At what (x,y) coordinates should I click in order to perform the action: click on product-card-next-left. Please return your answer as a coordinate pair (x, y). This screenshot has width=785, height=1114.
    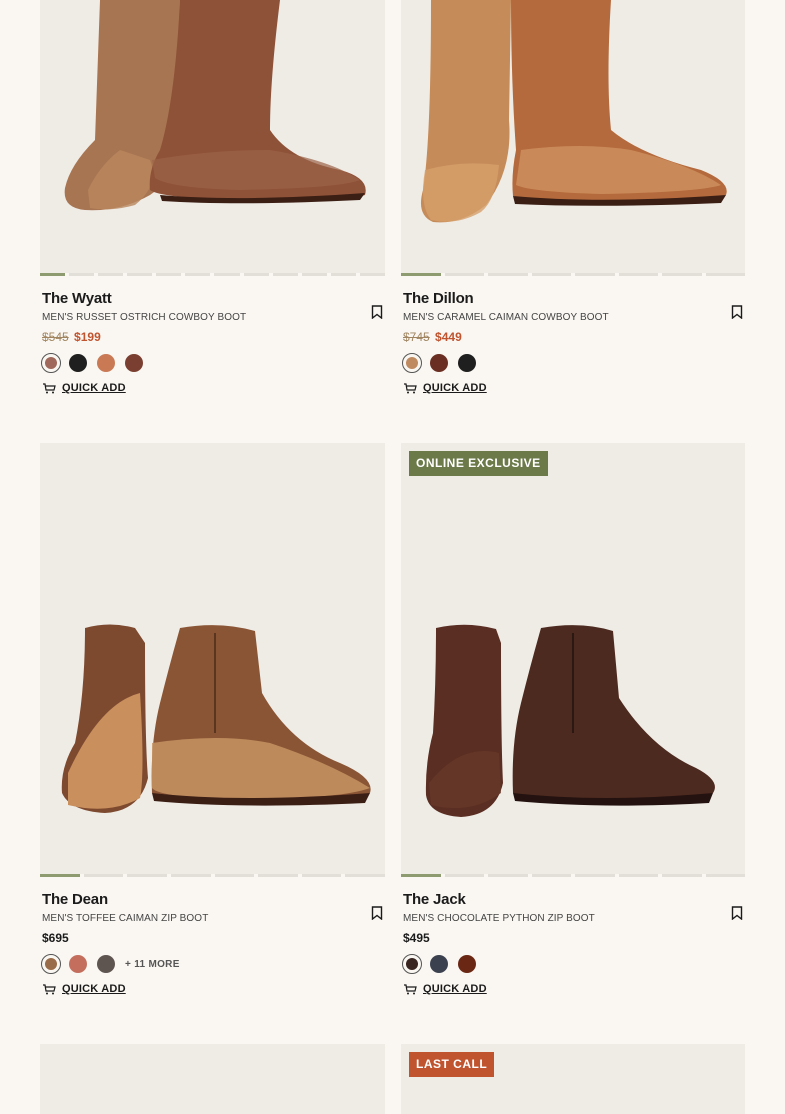
    Looking at the image, I should click on (212, 1079).